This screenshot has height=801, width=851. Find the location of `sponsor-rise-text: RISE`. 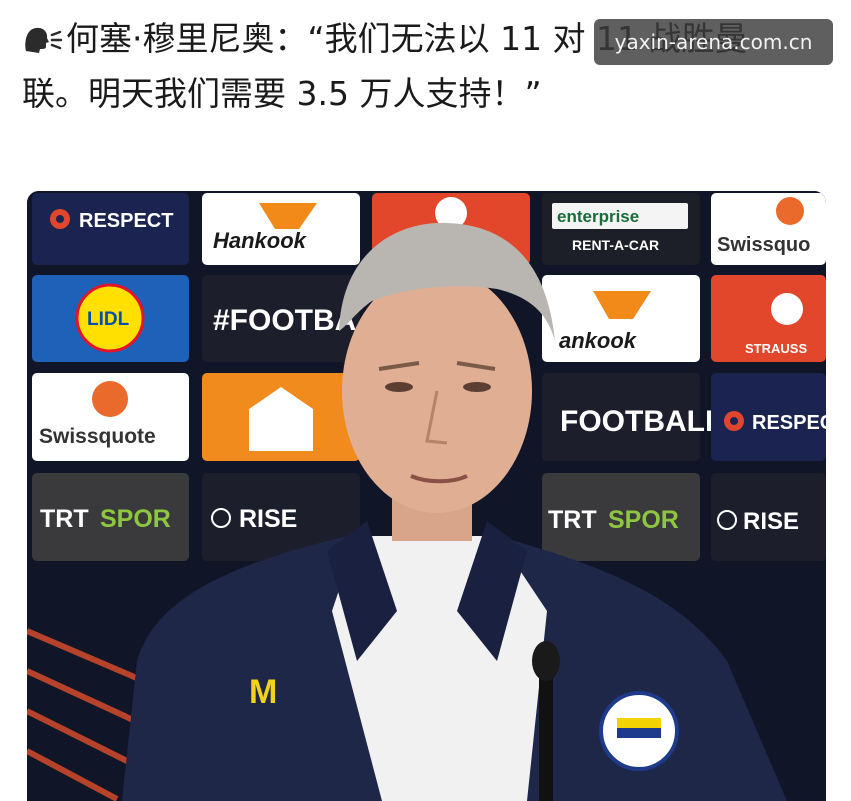

sponsor-rise-text: RISE is located at coordinates (268, 519).